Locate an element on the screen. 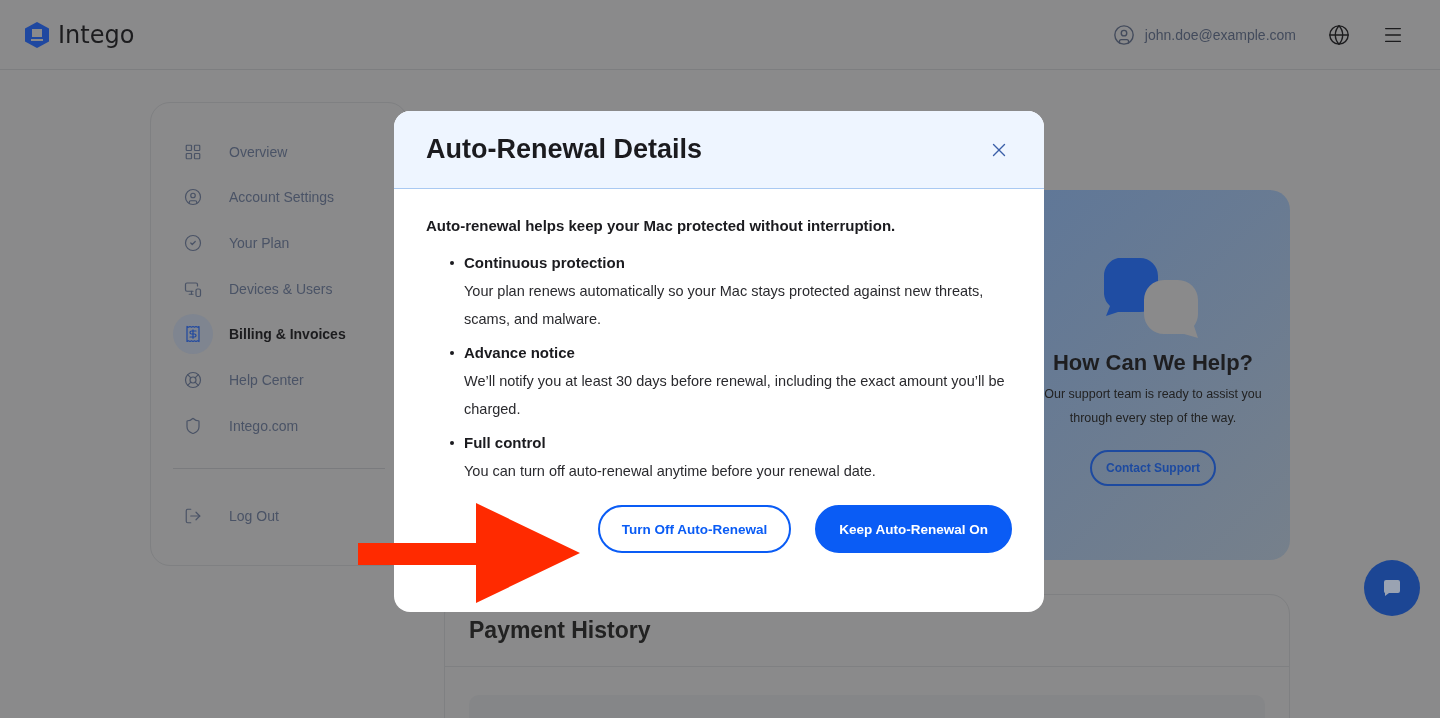 This screenshot has width=1440, height=718. receipt-icon is located at coordinates (193, 334).